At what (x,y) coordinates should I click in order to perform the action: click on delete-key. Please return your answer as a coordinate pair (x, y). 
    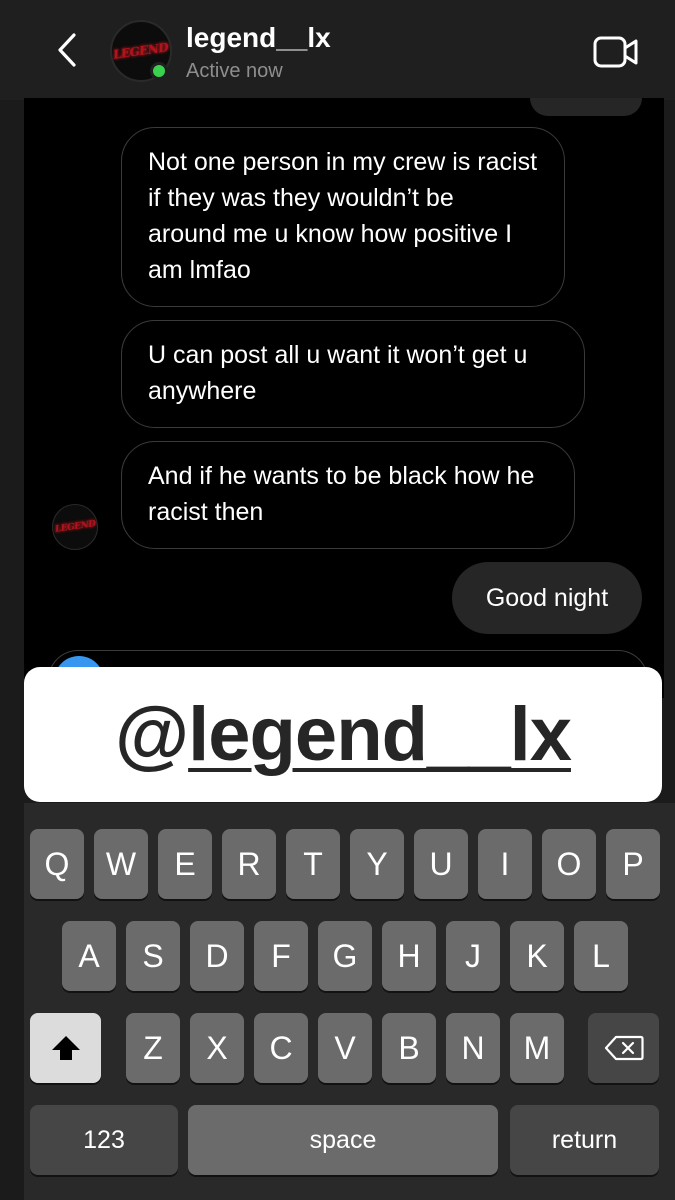
    Looking at the image, I should click on (623, 1048).